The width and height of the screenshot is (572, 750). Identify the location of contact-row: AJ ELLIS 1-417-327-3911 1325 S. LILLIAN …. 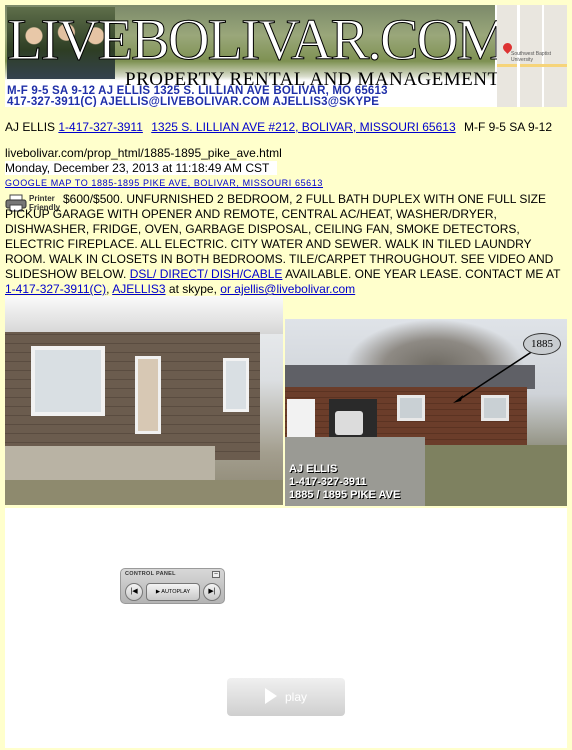
(278, 127).